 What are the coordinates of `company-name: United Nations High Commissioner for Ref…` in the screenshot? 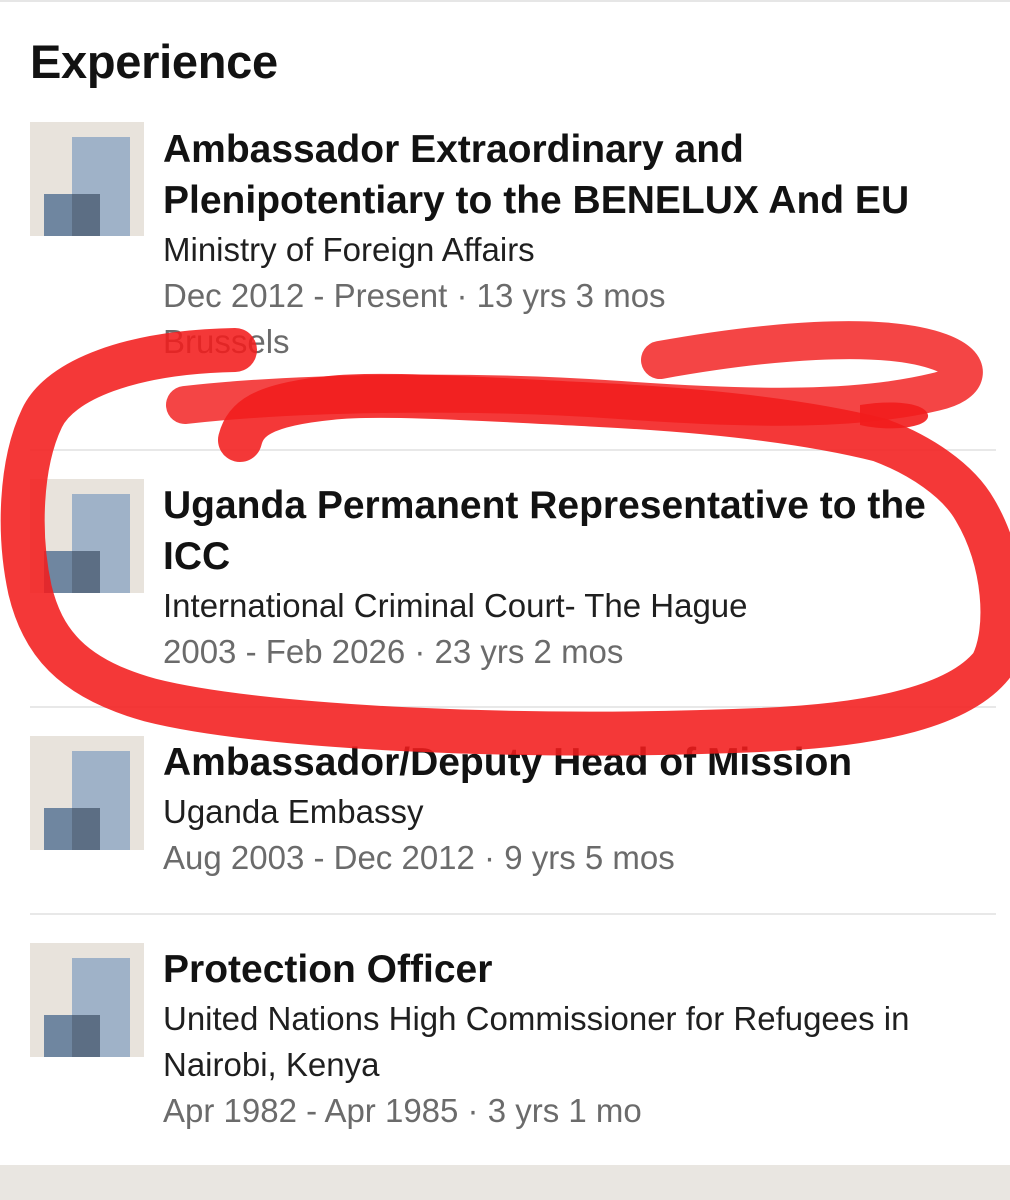 It's located at (573, 1042).